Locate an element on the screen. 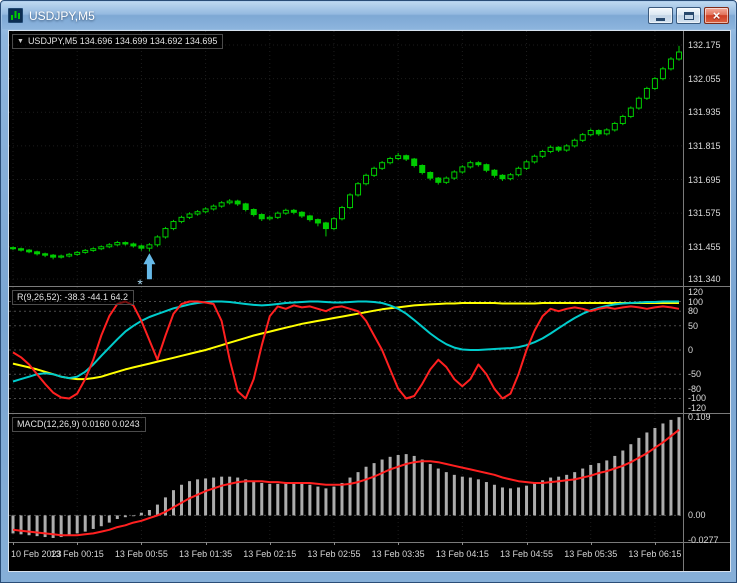 The width and height of the screenshot is (737, 583). close-icon: × is located at coordinates (716, 15).